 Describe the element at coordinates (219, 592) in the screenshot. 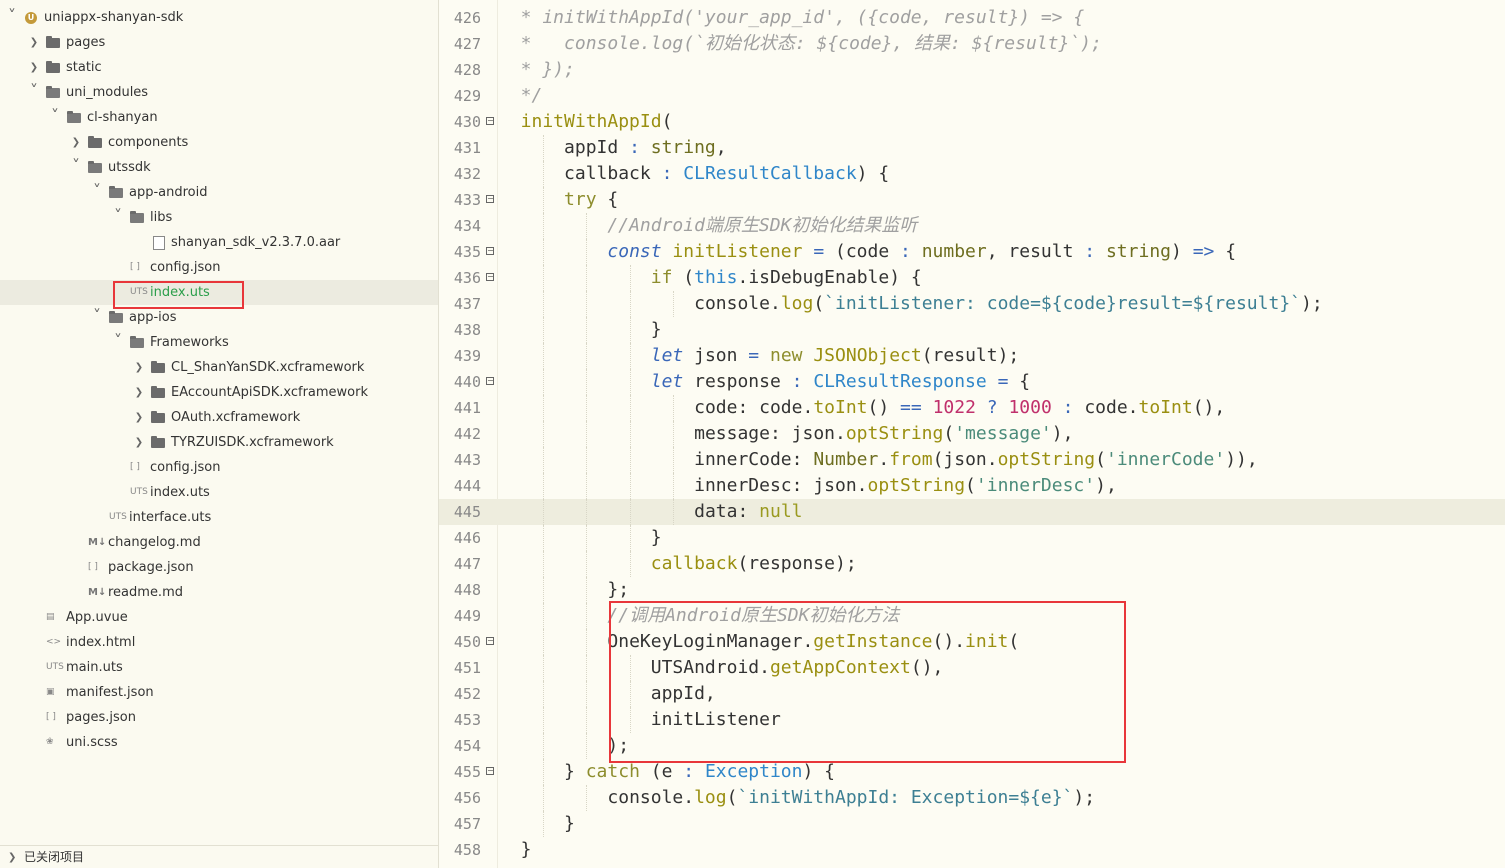

I see `tree-item: M↓ readme.md` at that location.